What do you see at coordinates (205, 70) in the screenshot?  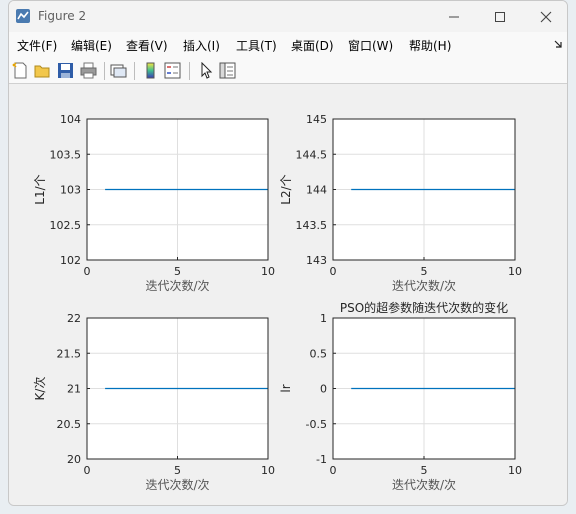 I see `pointer-icon` at bounding box center [205, 70].